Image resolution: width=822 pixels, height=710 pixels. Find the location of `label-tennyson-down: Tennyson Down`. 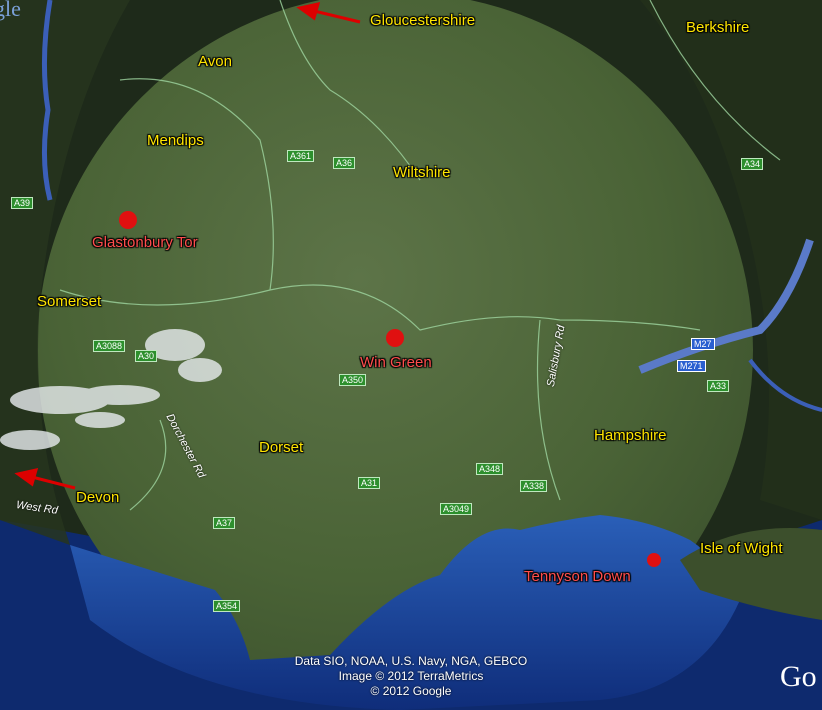

label-tennyson-down: Tennyson Down is located at coordinates (577, 576).